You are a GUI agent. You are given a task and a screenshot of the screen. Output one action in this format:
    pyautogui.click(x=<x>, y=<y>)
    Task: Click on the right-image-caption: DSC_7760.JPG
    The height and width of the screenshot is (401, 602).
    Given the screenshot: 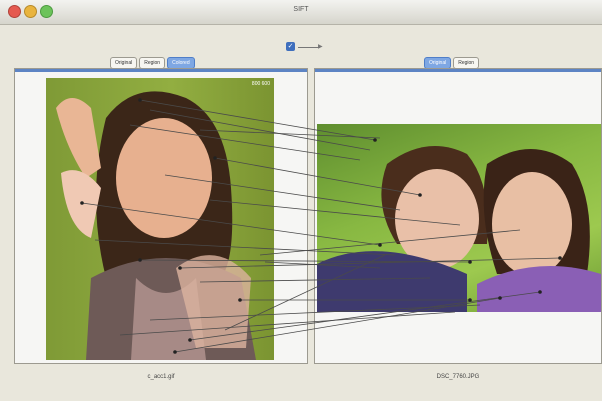 What is the action you would take?
    pyautogui.click(x=458, y=377)
    